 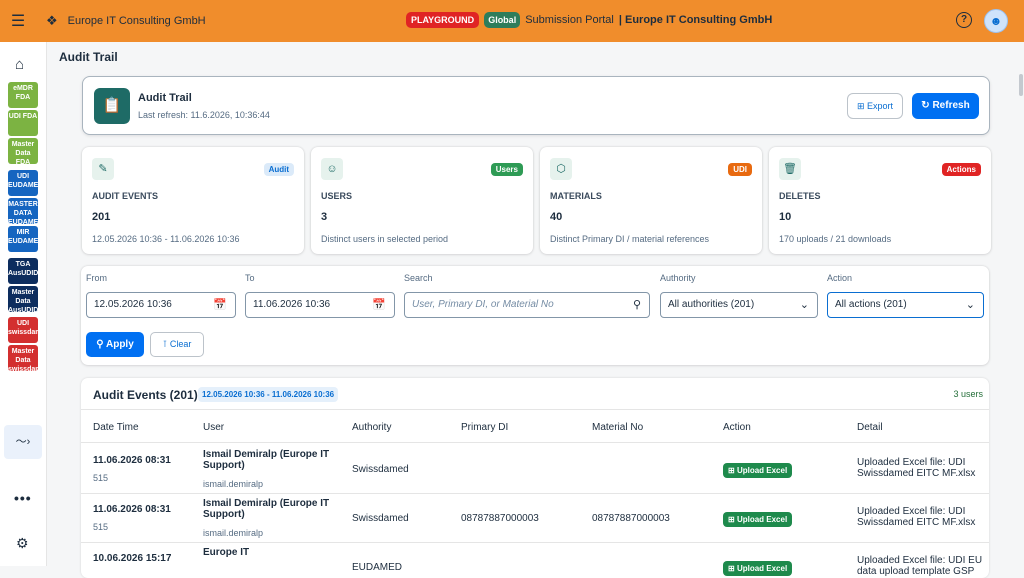 What do you see at coordinates (945, 106) in the screenshot?
I see `refresh-button: ↻ Refresh` at bounding box center [945, 106].